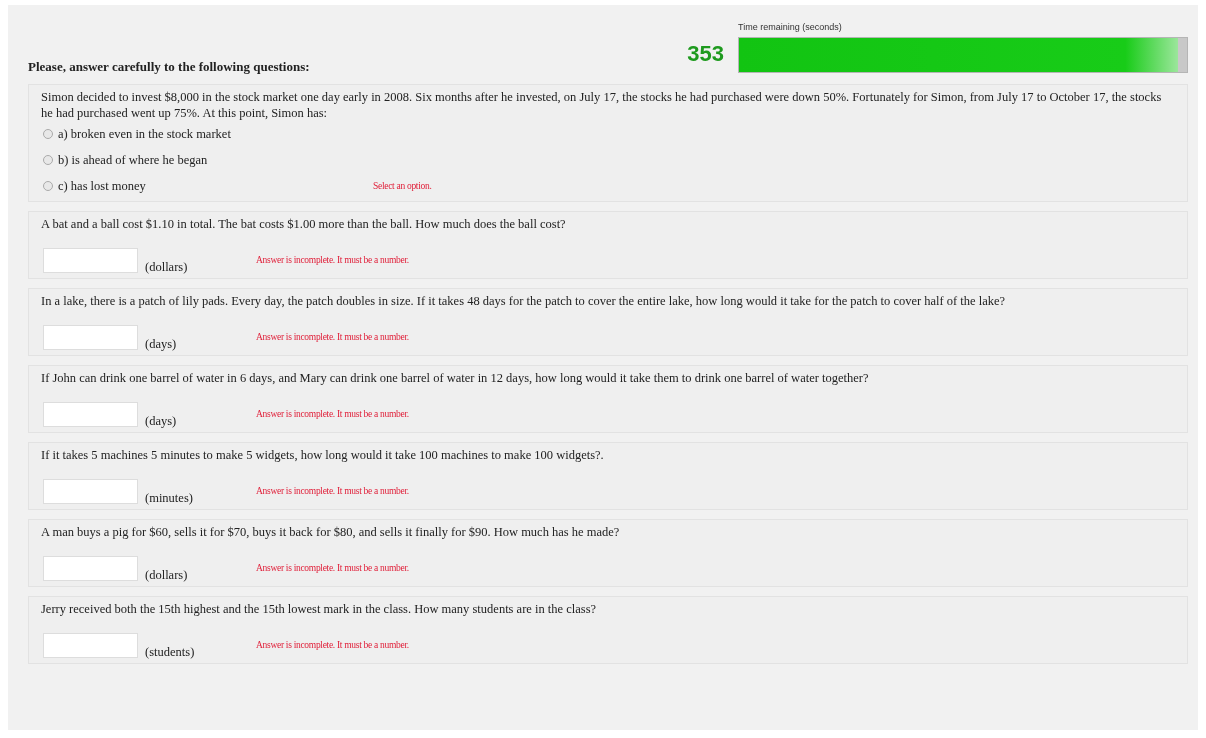  I want to click on instruction-heading: Please, answer carefully to the following questions:, so click(169, 67).